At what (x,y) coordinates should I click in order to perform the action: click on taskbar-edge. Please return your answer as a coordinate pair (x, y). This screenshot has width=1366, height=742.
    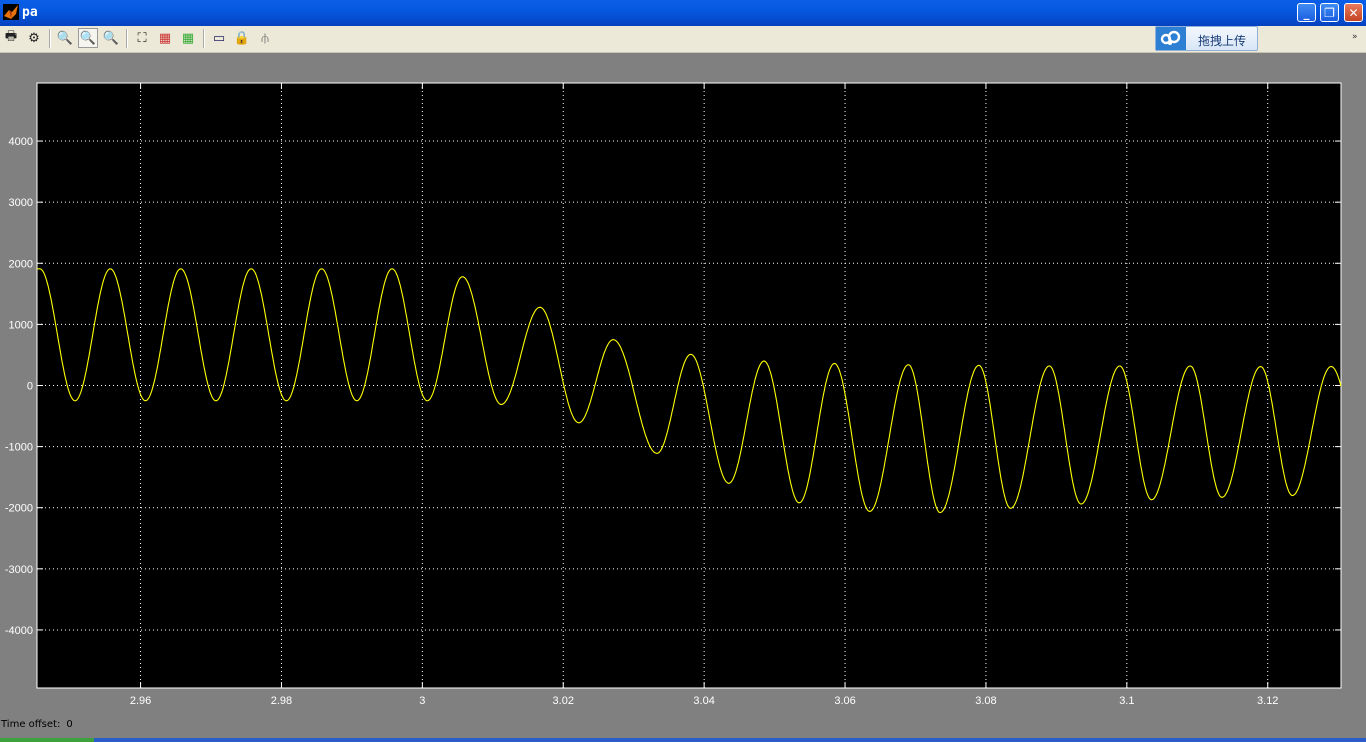
    Looking at the image, I should click on (683, 740).